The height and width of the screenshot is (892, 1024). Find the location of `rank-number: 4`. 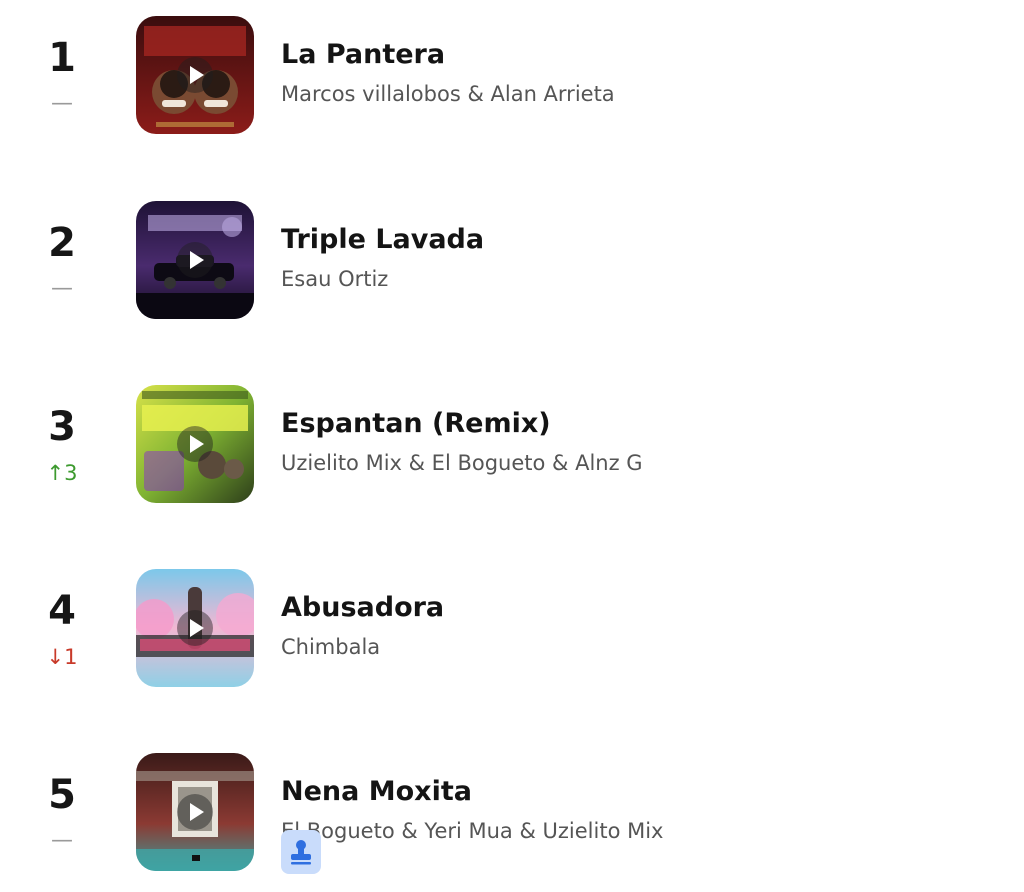

rank-number: 4 is located at coordinates (62, 611).